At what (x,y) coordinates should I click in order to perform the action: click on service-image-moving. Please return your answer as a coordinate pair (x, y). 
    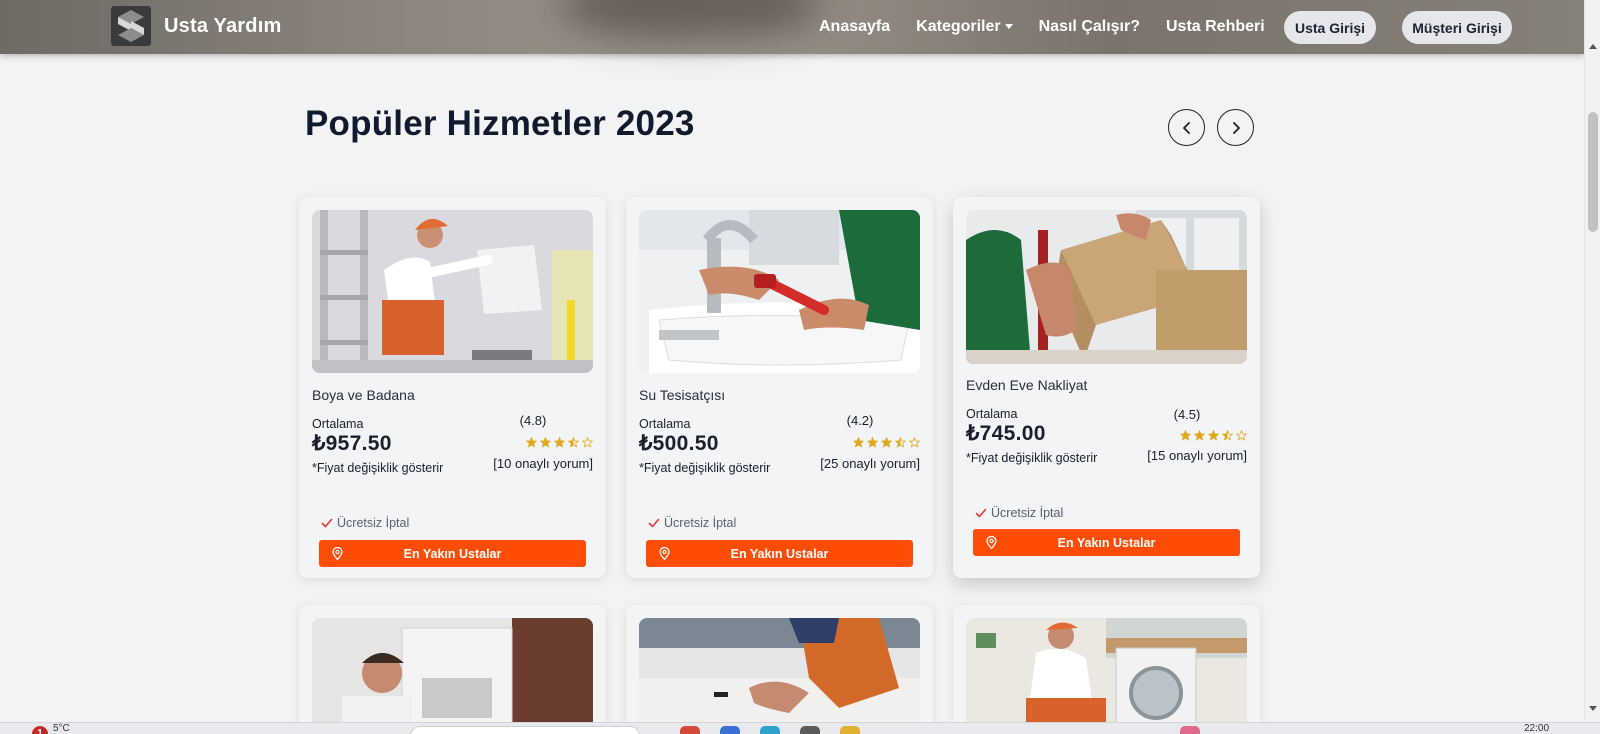
    Looking at the image, I should click on (1106, 287).